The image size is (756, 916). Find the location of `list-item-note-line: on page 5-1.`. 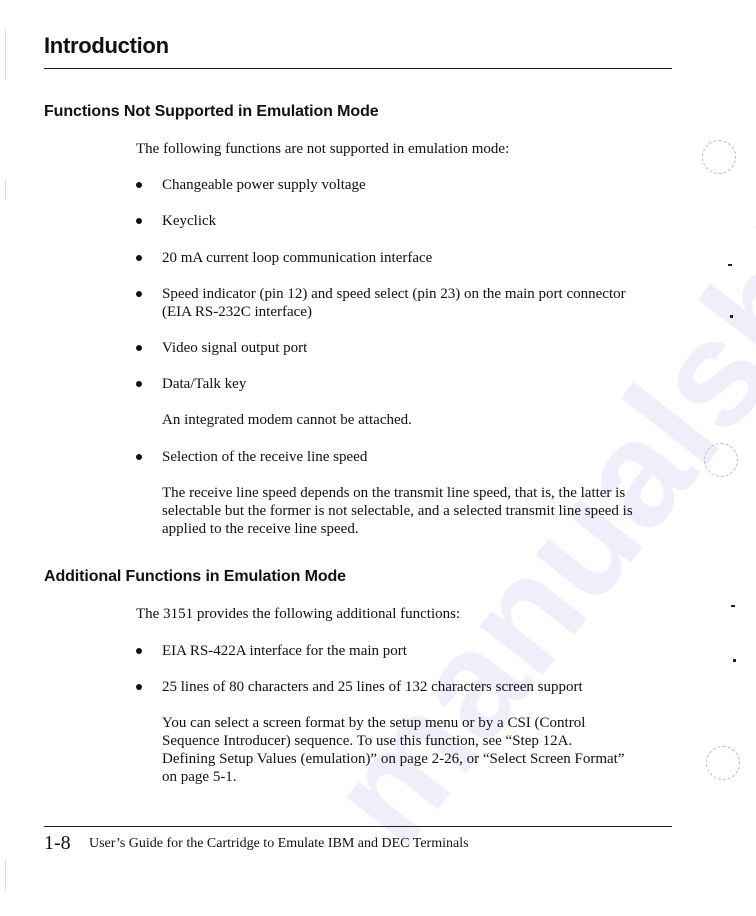

list-item-note-line: on page 5-1. is located at coordinates (199, 777).